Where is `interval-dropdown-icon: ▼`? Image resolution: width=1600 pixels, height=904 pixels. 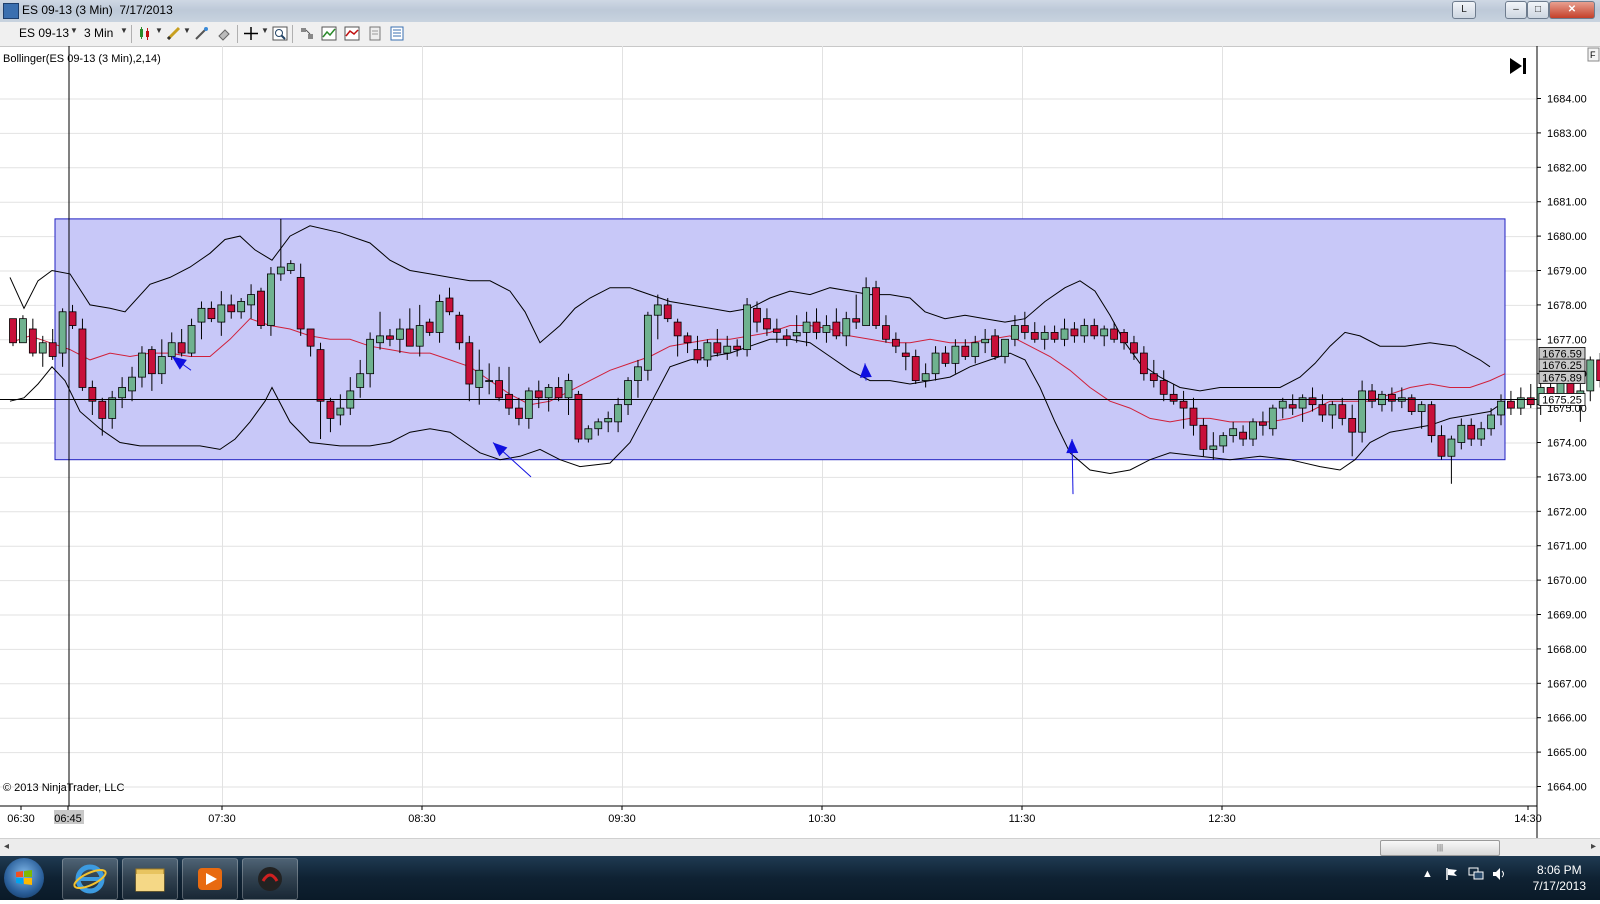
interval-dropdown-icon: ▼ is located at coordinates (124, 30).